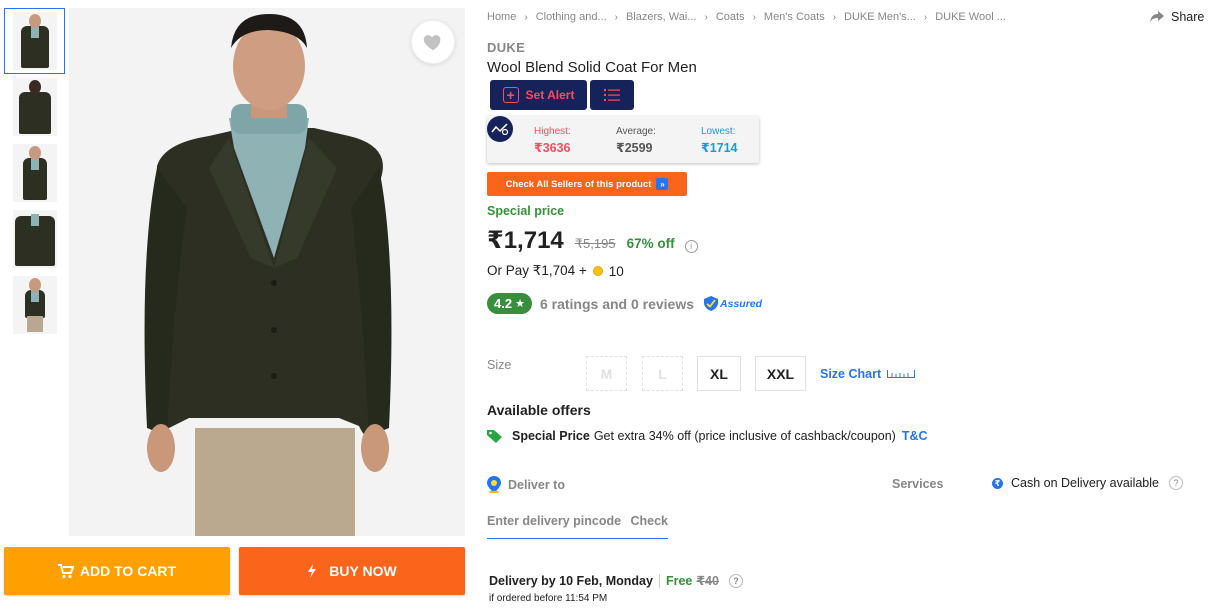  I want to click on thumbnail-list, so click(35, 173).